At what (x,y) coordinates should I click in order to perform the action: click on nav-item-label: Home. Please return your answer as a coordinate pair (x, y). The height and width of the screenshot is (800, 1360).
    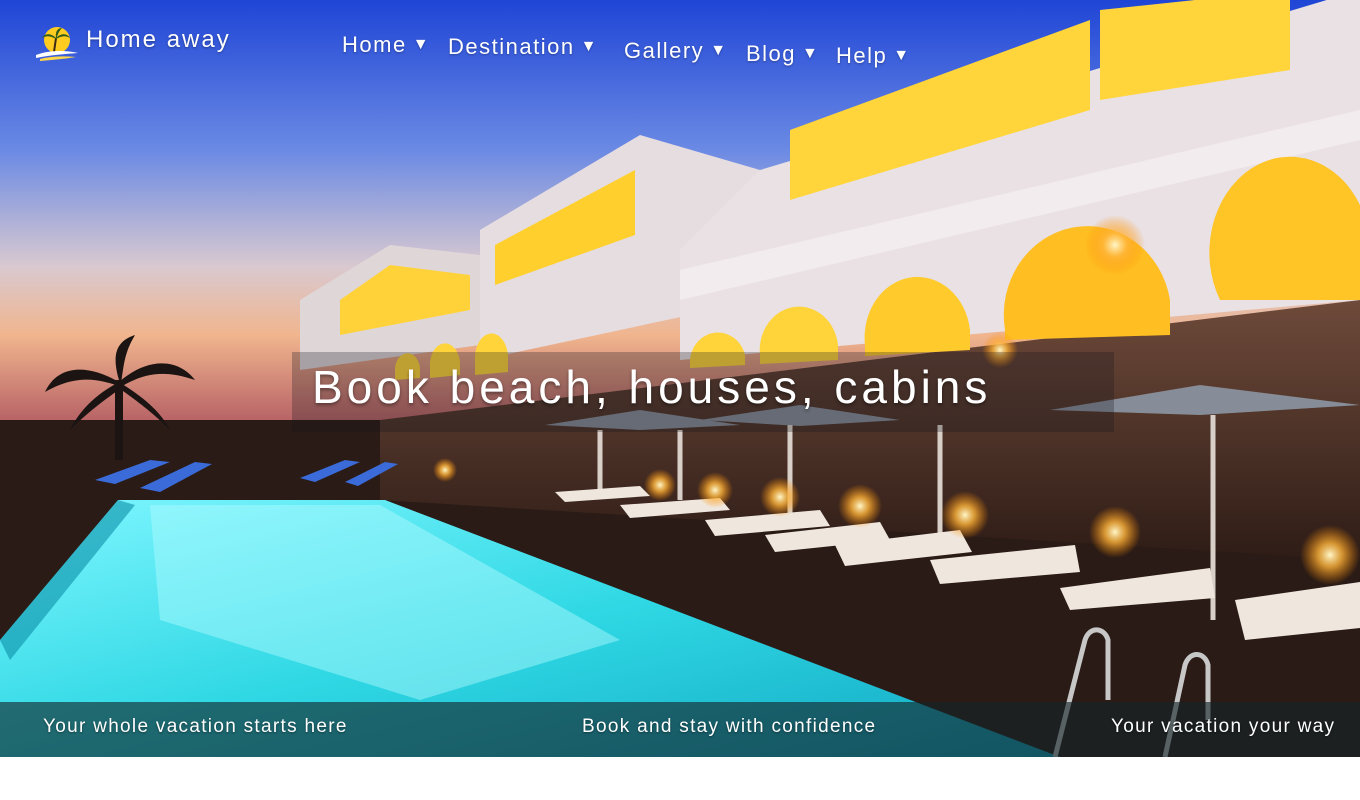
    Looking at the image, I should click on (374, 44).